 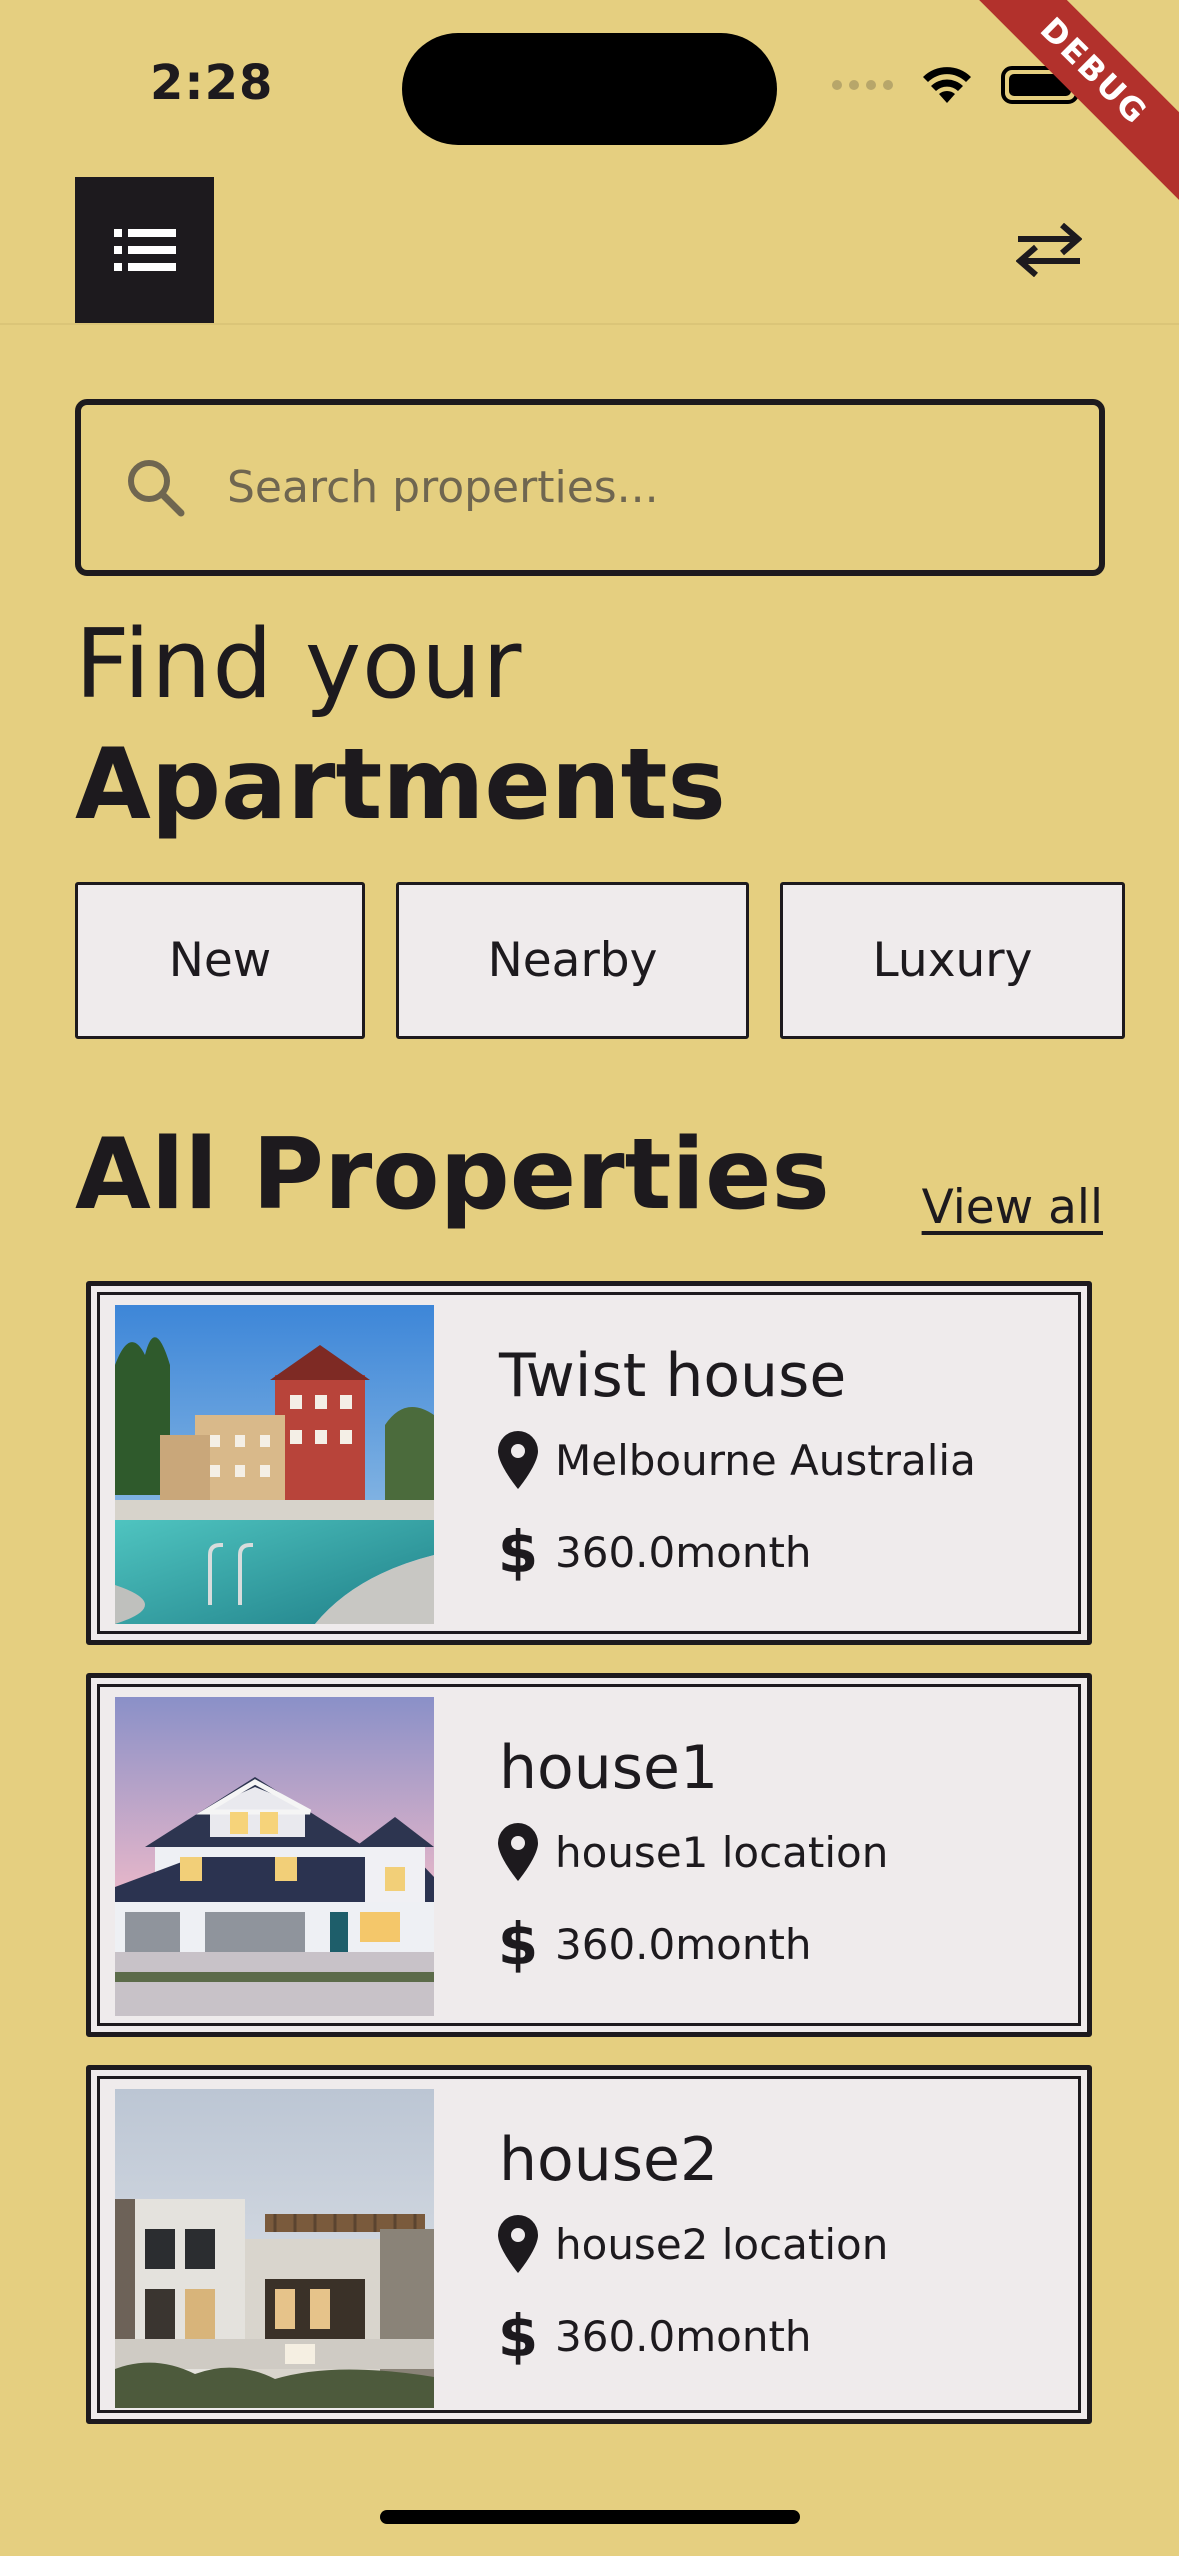 I want to click on status-icons, so click(x=959, y=85).